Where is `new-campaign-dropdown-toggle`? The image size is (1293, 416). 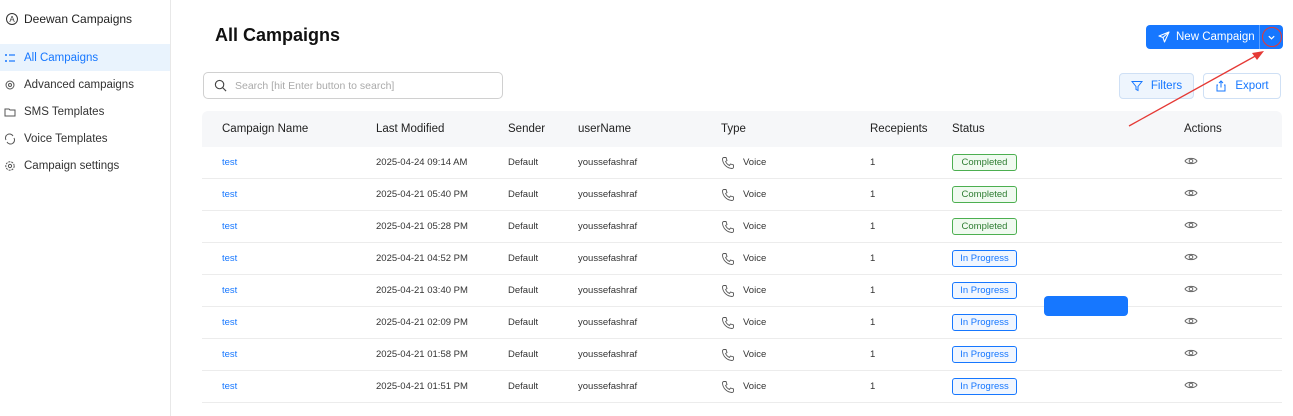
new-campaign-dropdown-toggle is located at coordinates (1271, 37).